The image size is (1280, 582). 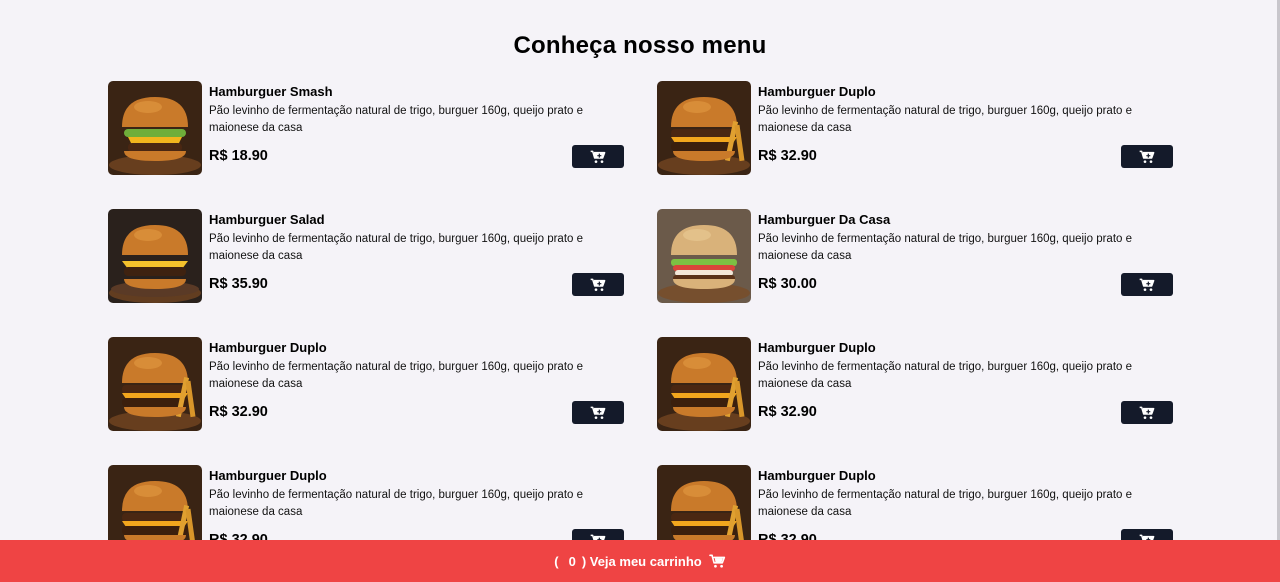 I want to click on menu-item-name: Hamburguer Smash, so click(x=271, y=91).